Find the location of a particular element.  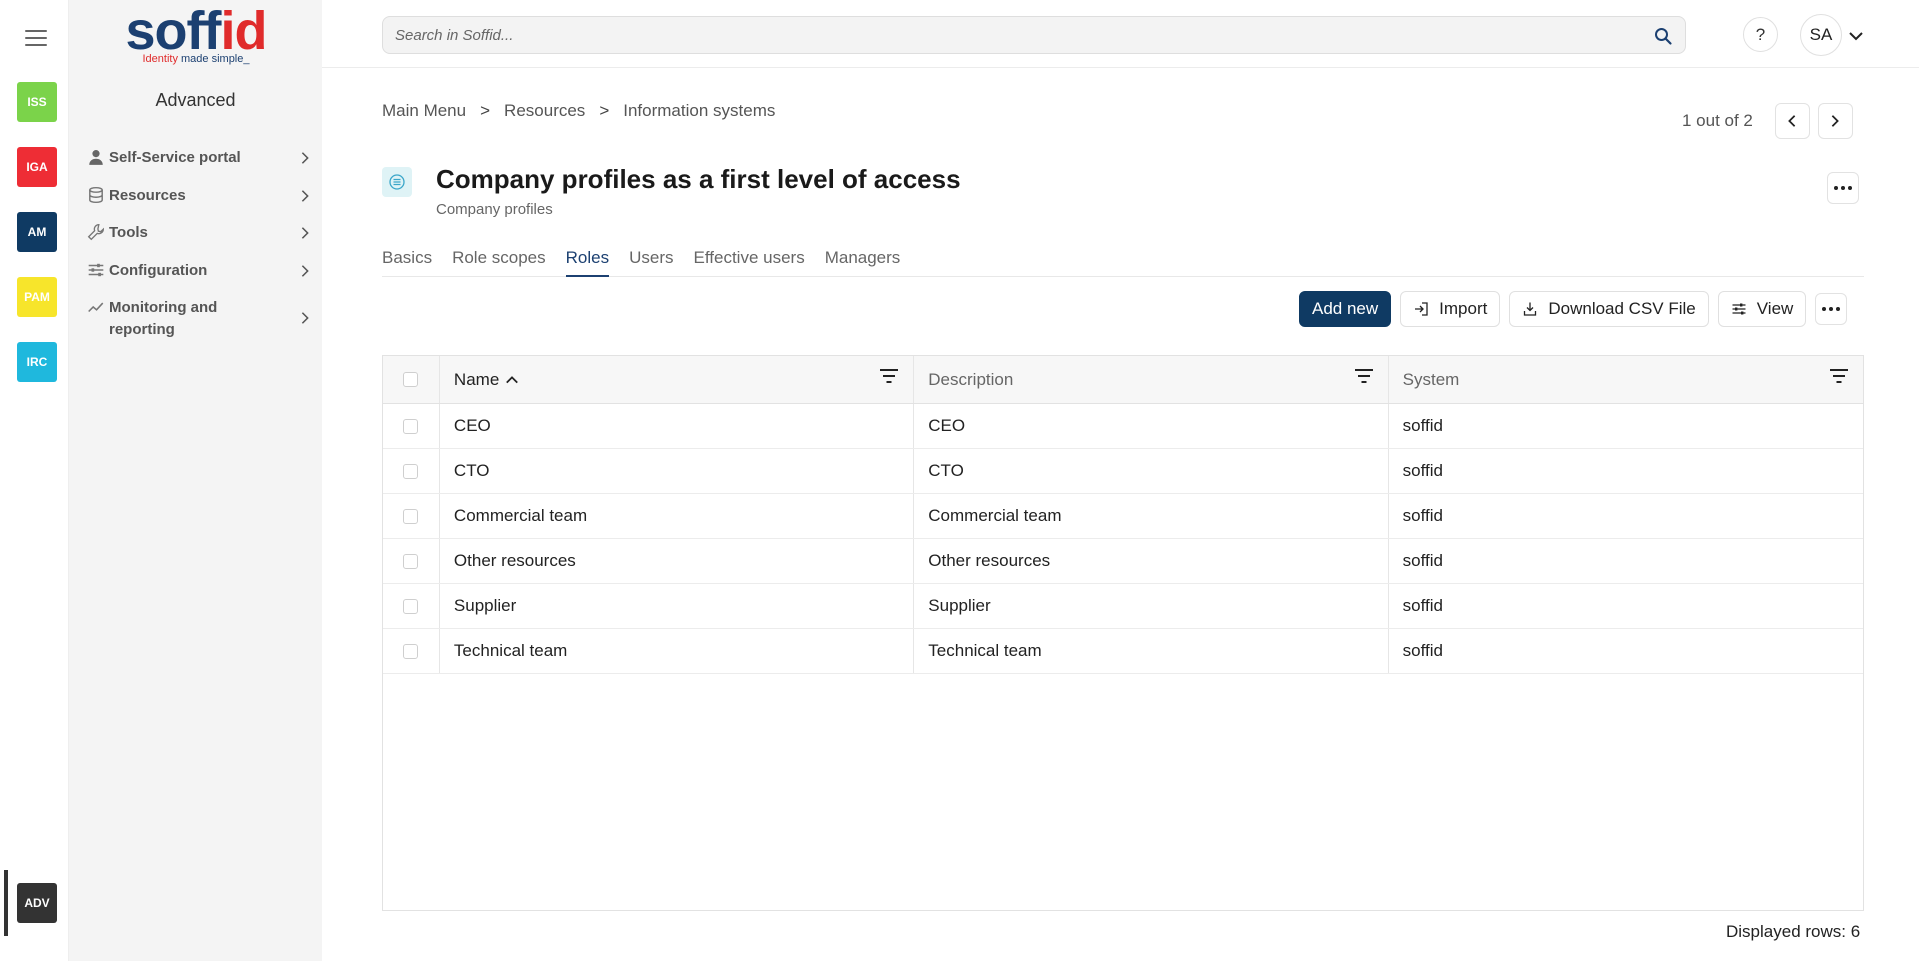

app-rail: ISS IGA AM PAM IRC ADV is located at coordinates (34, 480).